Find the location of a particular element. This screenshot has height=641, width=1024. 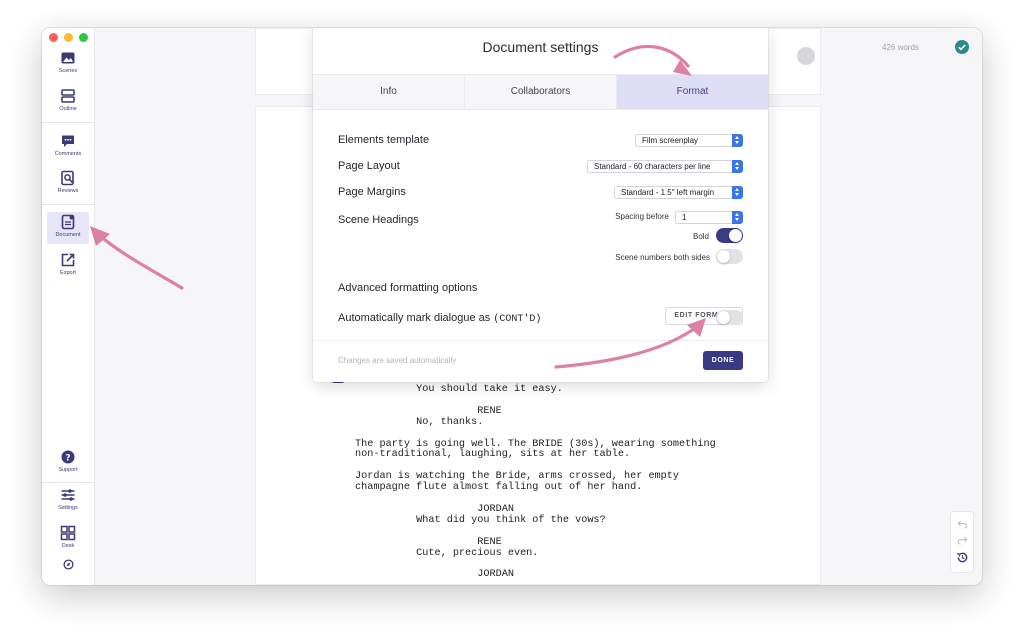

sidebar-item-label: Reviews is located at coordinates (68, 191).